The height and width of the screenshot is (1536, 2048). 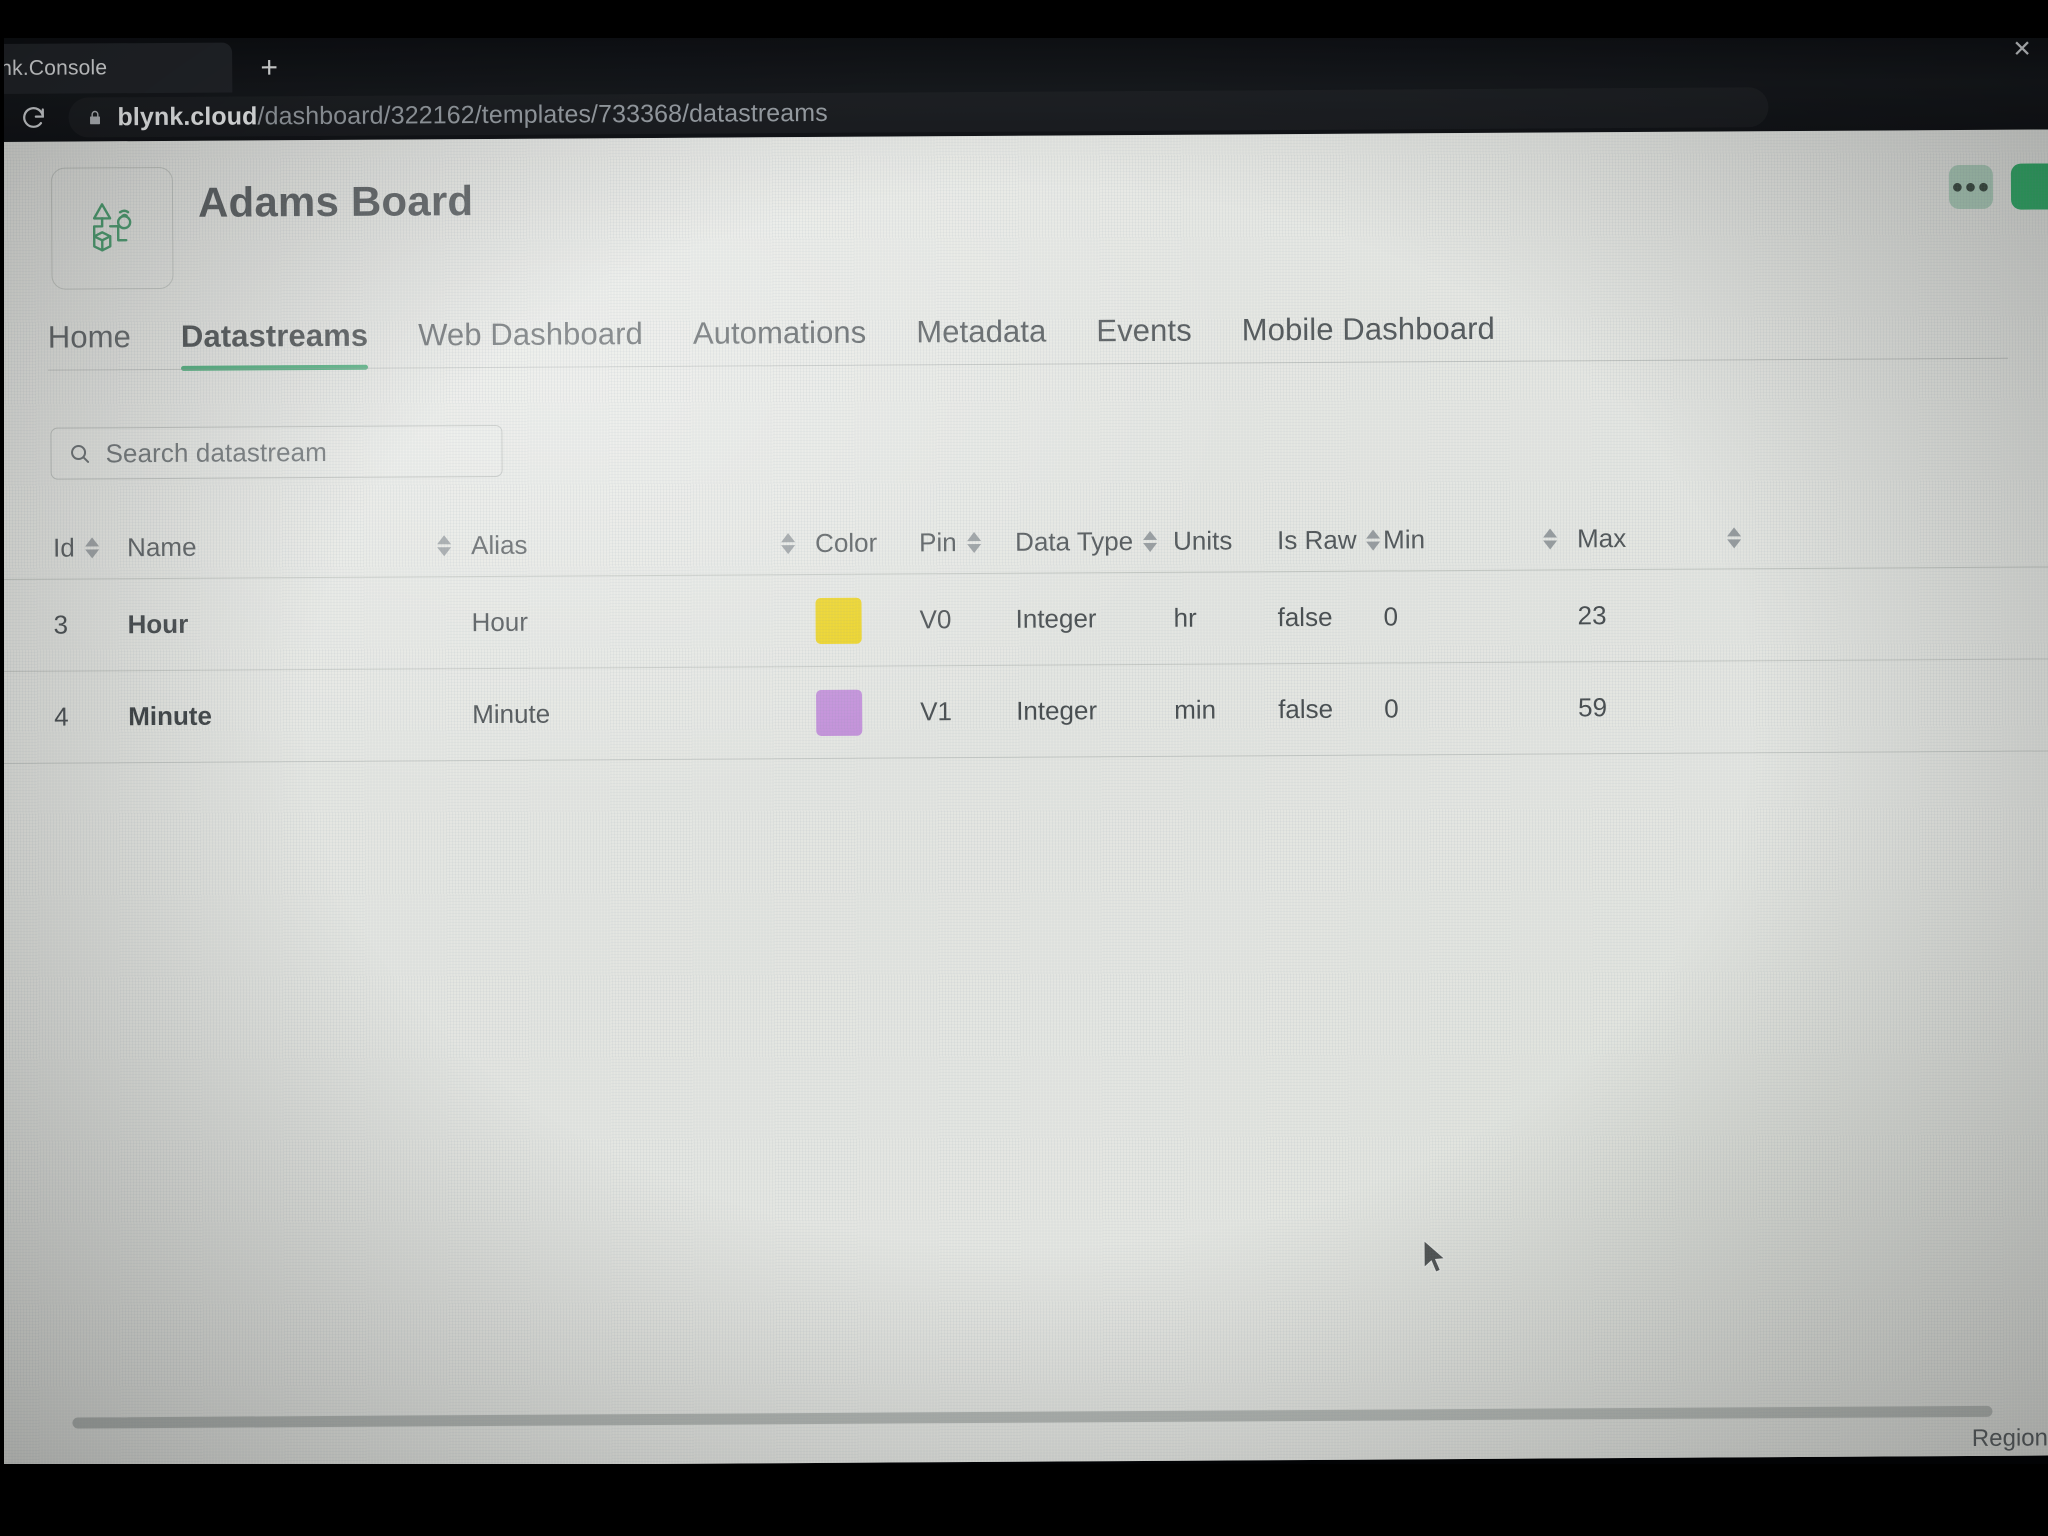 I want to click on sort-icon-alias, so click(x=793, y=544).